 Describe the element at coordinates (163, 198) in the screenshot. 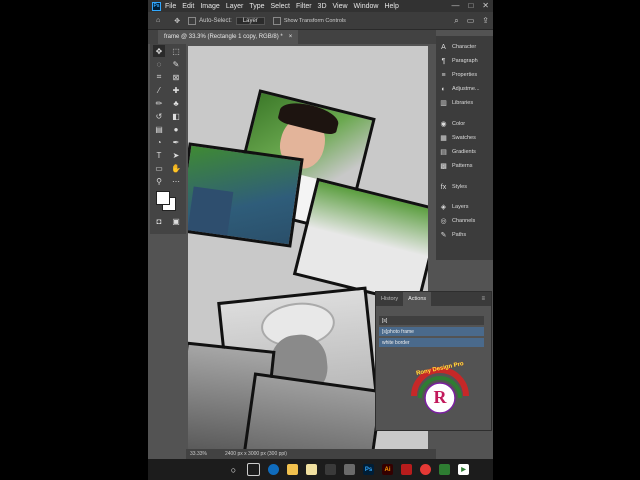

I see `foreground-color-swatch` at that location.